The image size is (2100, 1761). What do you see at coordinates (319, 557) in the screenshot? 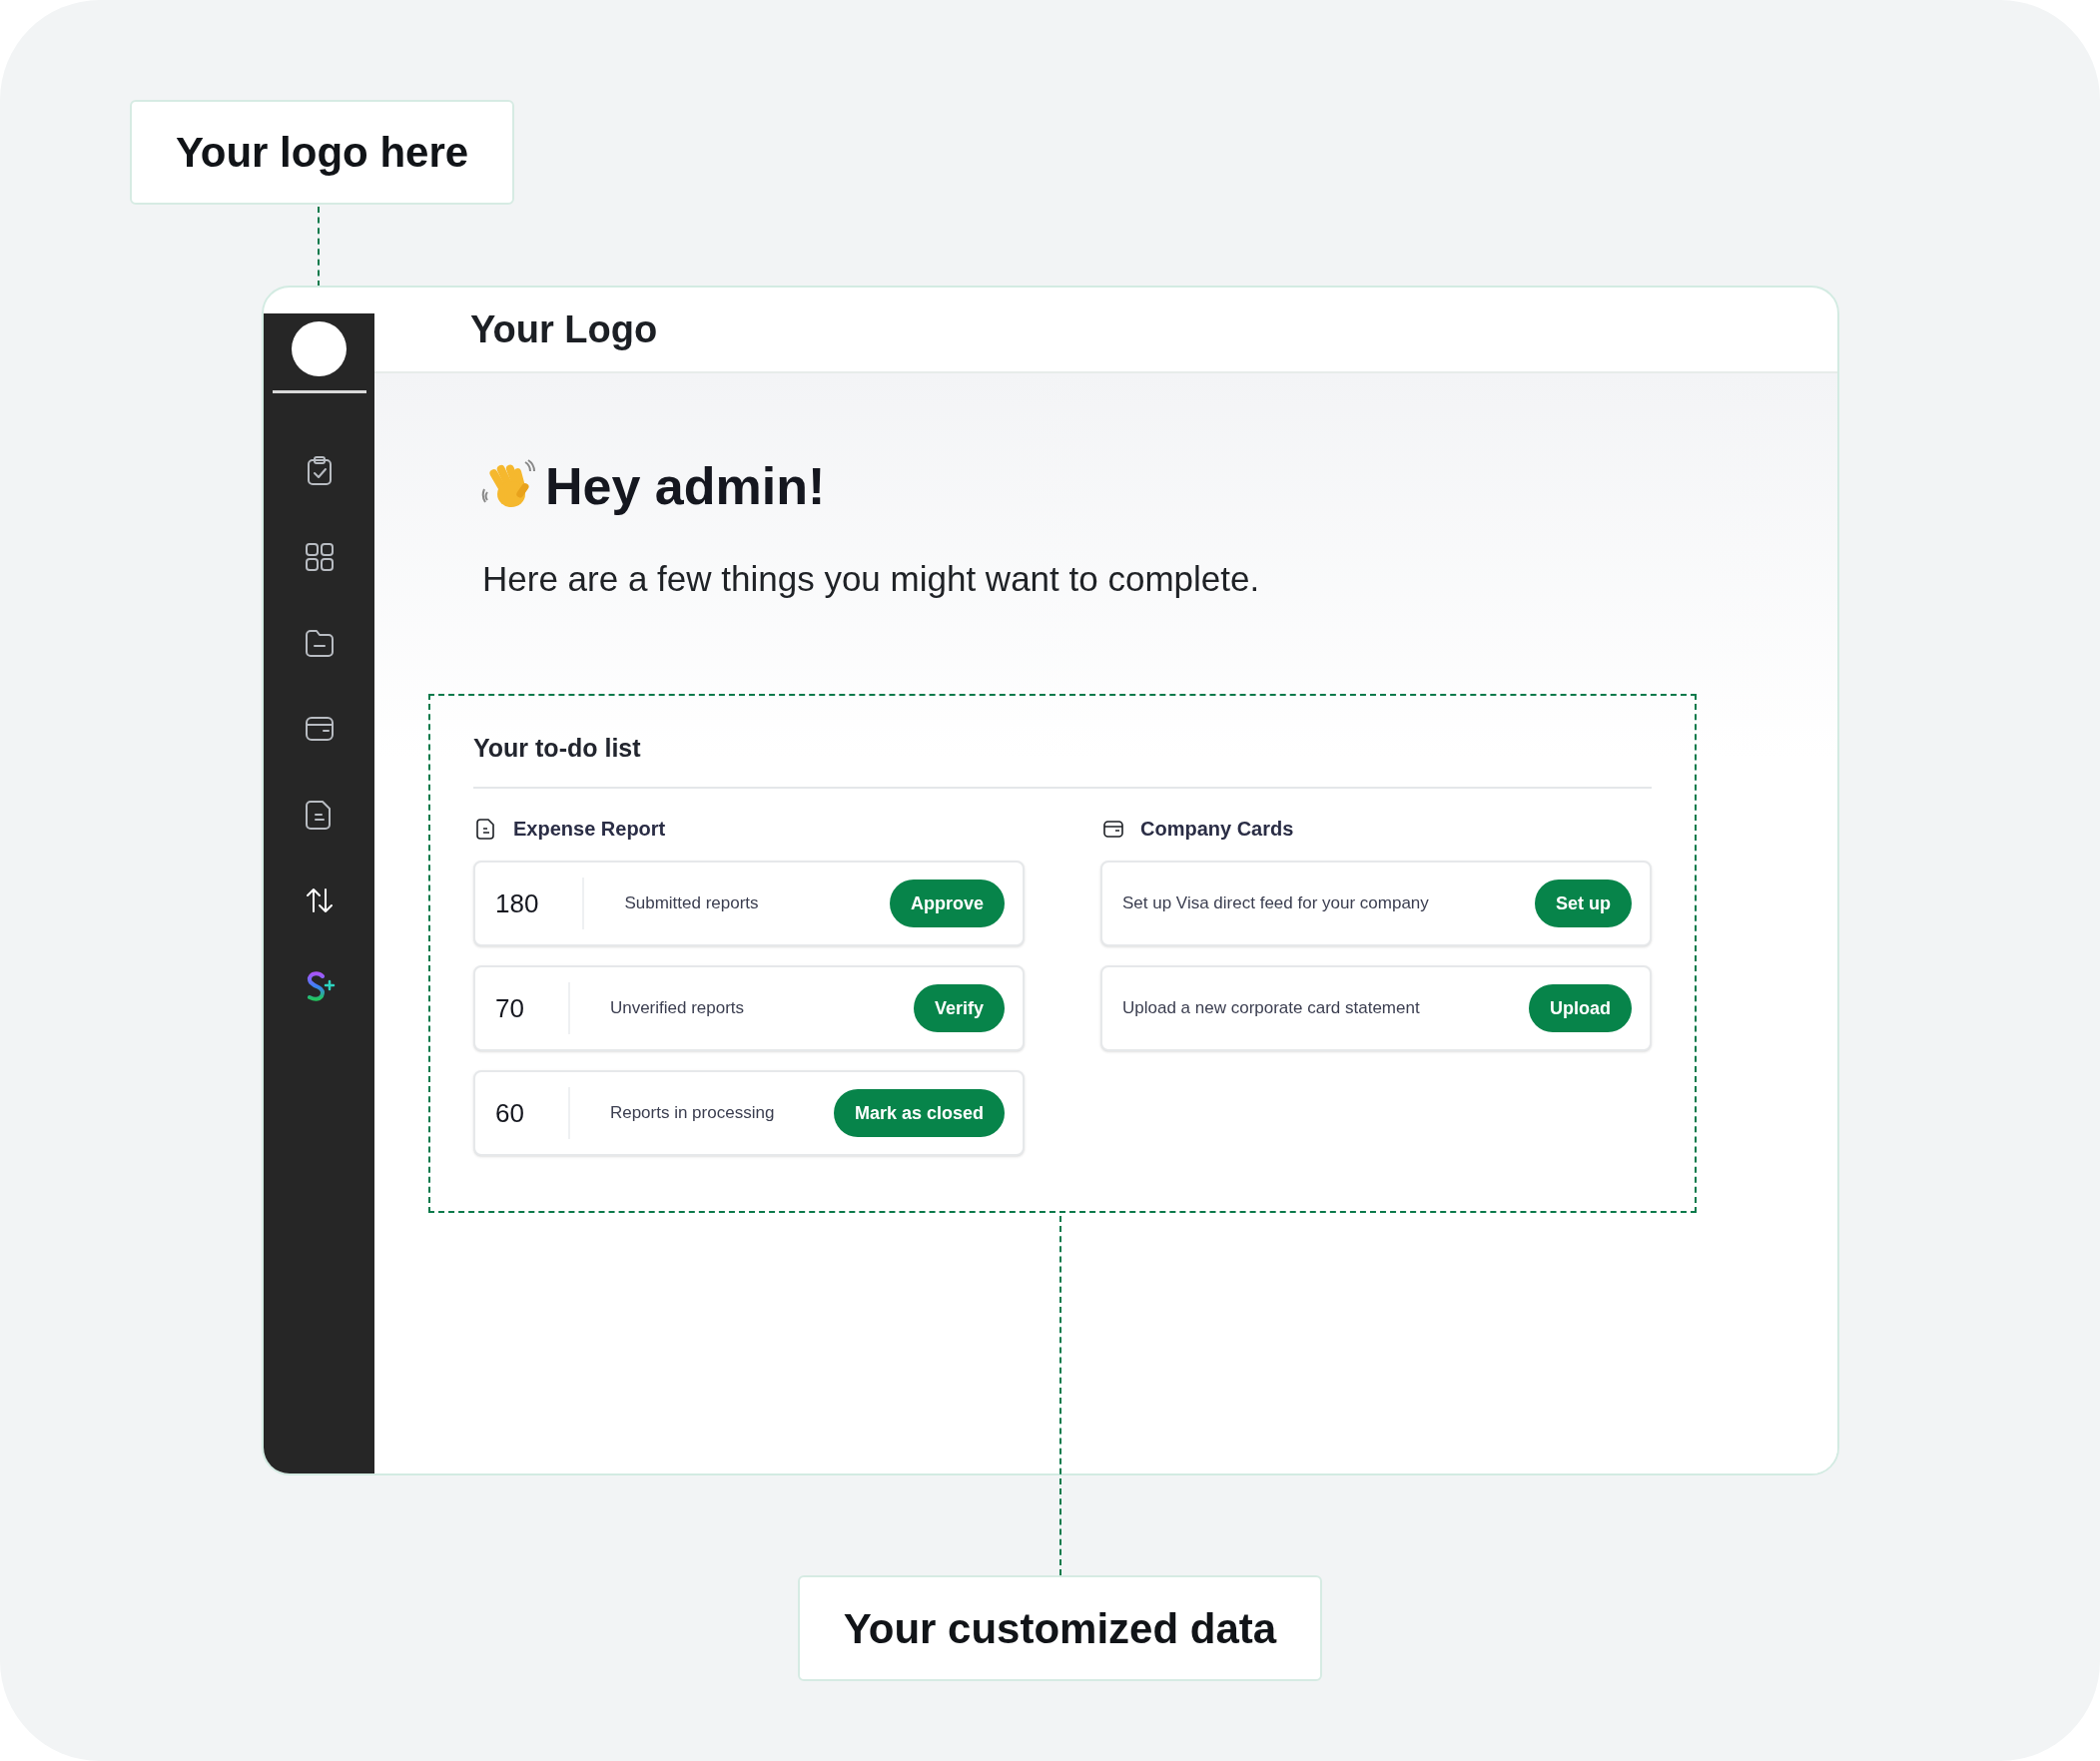
I see `grid-icon` at bounding box center [319, 557].